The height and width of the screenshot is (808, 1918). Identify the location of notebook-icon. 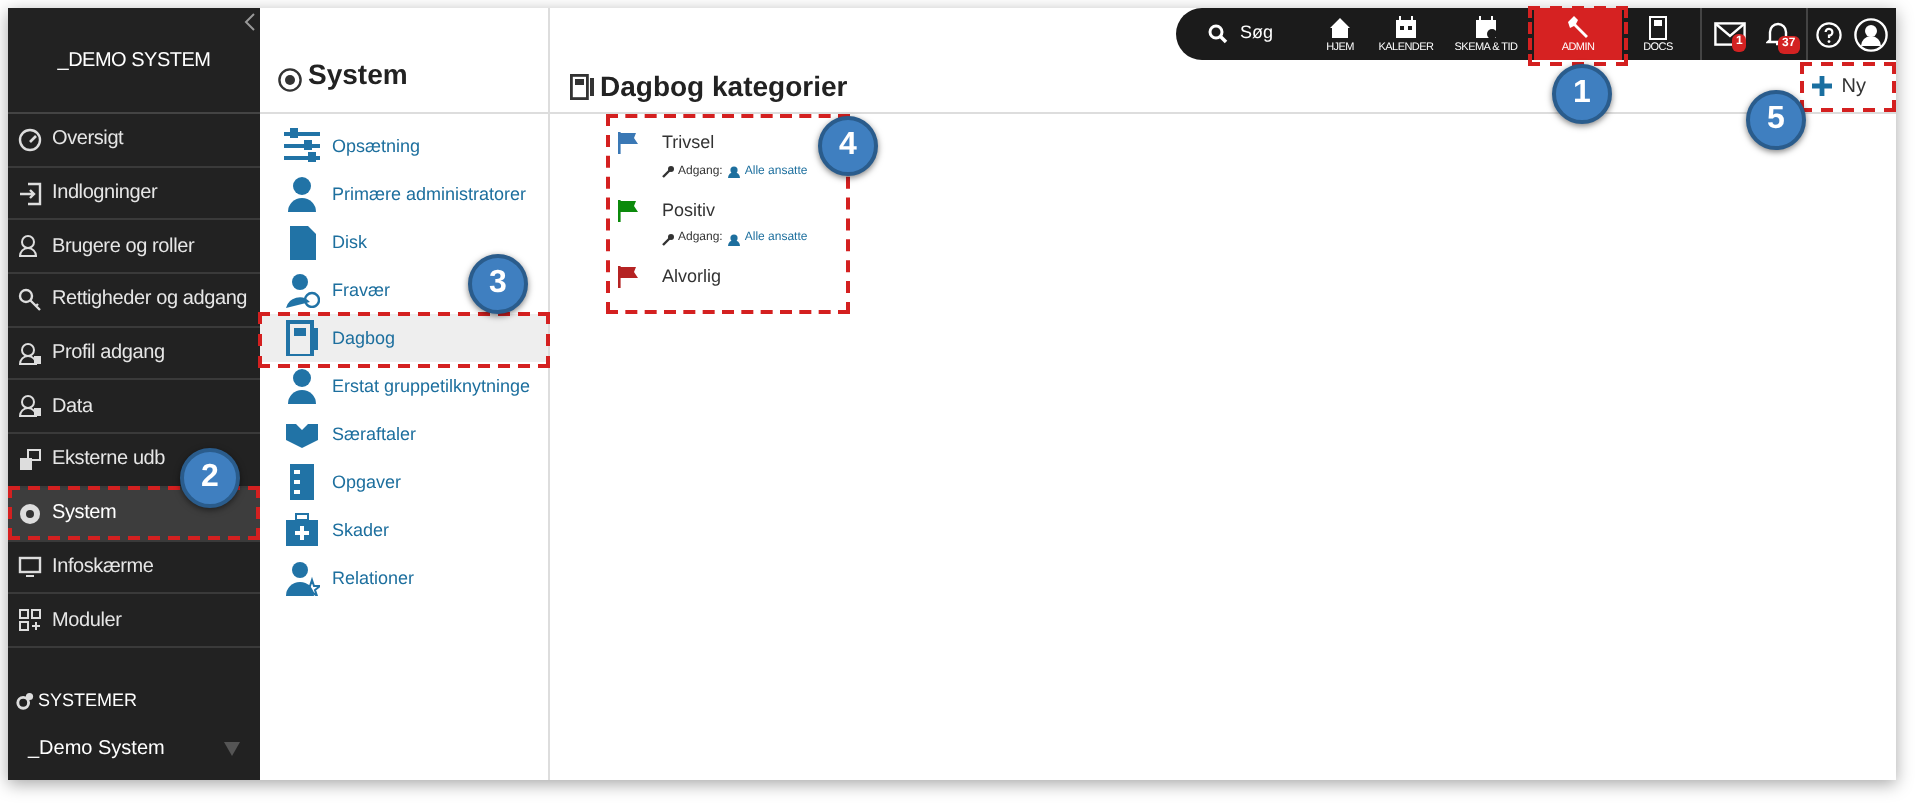
(582, 86).